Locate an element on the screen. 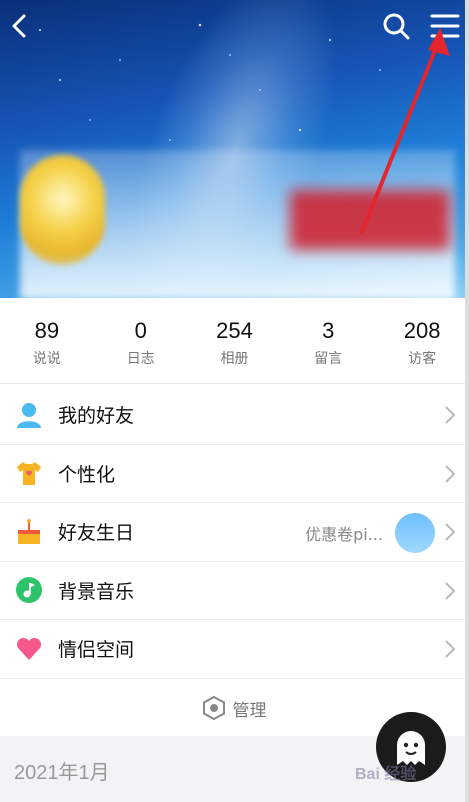  watermark-text: Bai 经验 is located at coordinates (386, 774).